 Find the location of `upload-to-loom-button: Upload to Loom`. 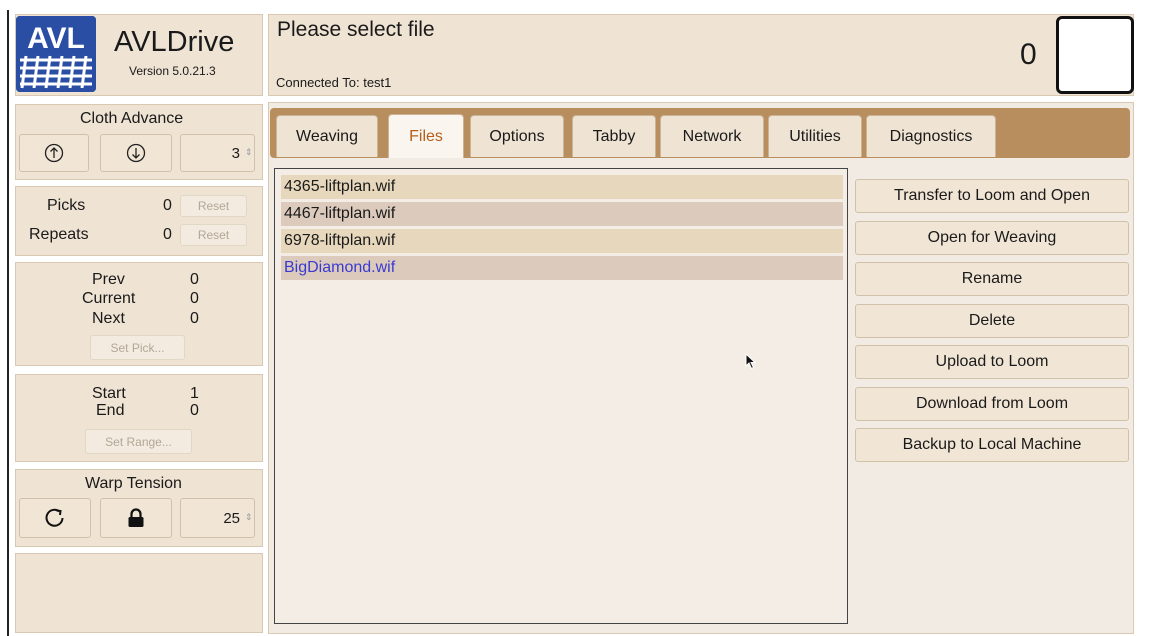

upload-to-loom-button: Upload to Loom is located at coordinates (992, 362).